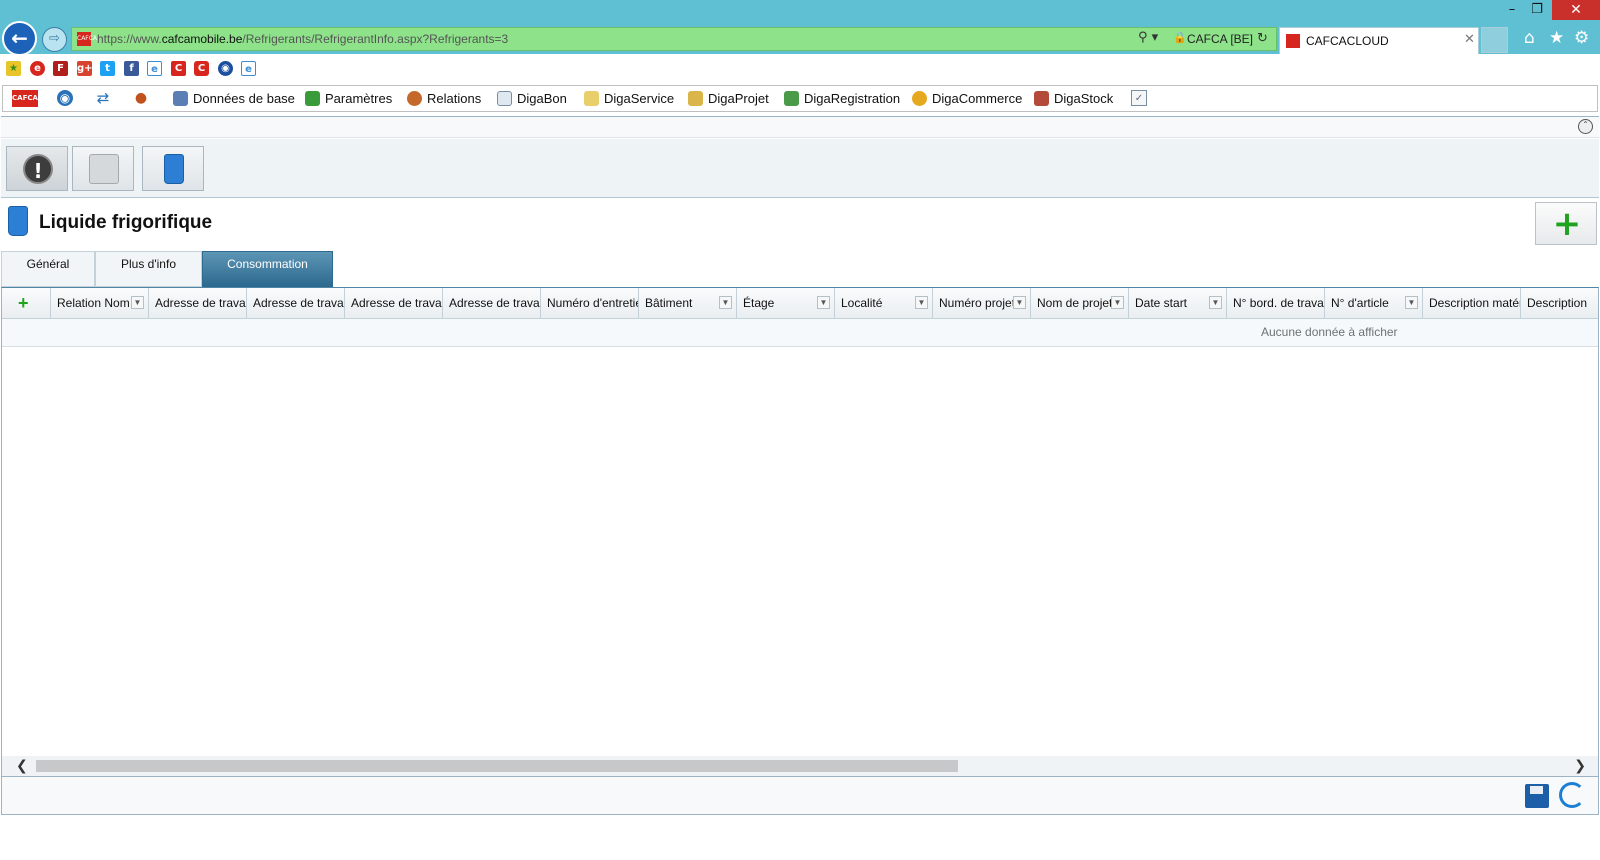  Describe the element at coordinates (22, 766) in the screenshot. I see `scroll-left-icon: ❮` at that location.